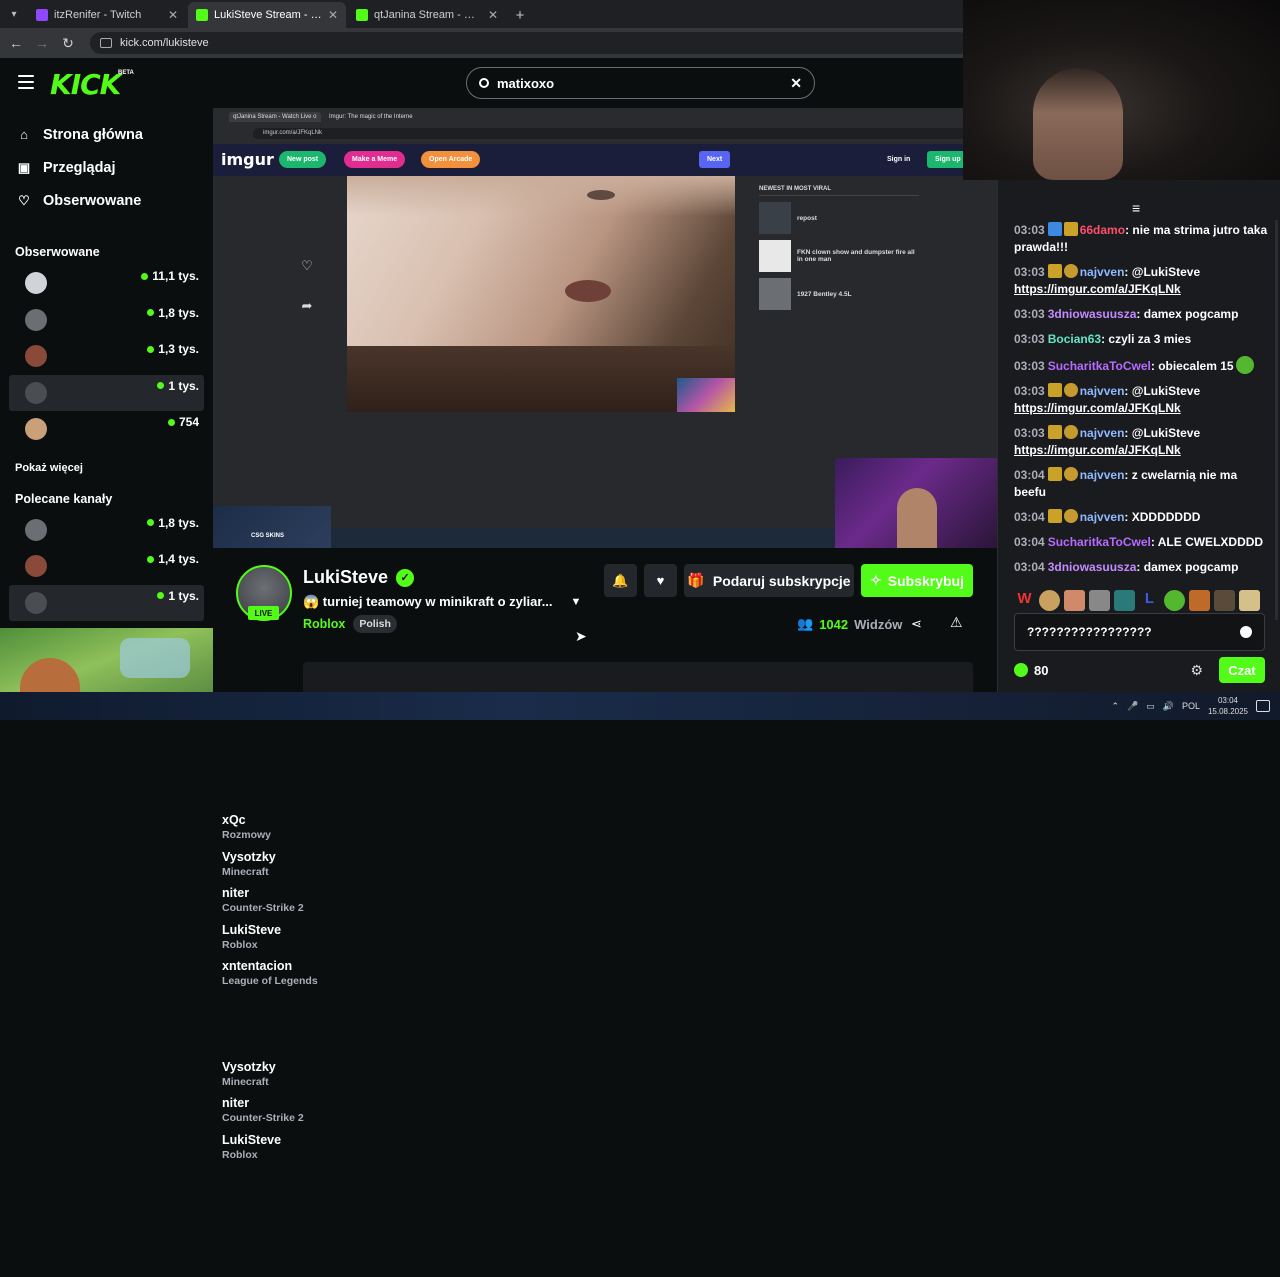 This screenshot has height=1277, width=1280. What do you see at coordinates (1024, 600) in the screenshot?
I see `emote-icon: W` at bounding box center [1024, 600].